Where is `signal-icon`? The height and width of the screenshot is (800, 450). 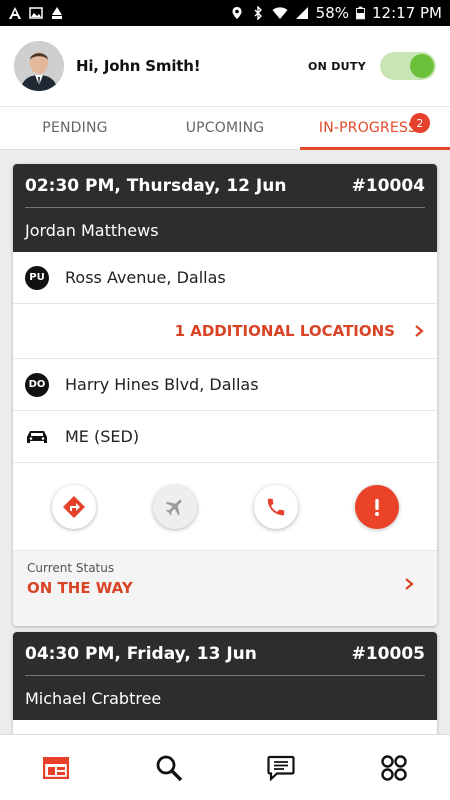 signal-icon is located at coordinates (301, 13).